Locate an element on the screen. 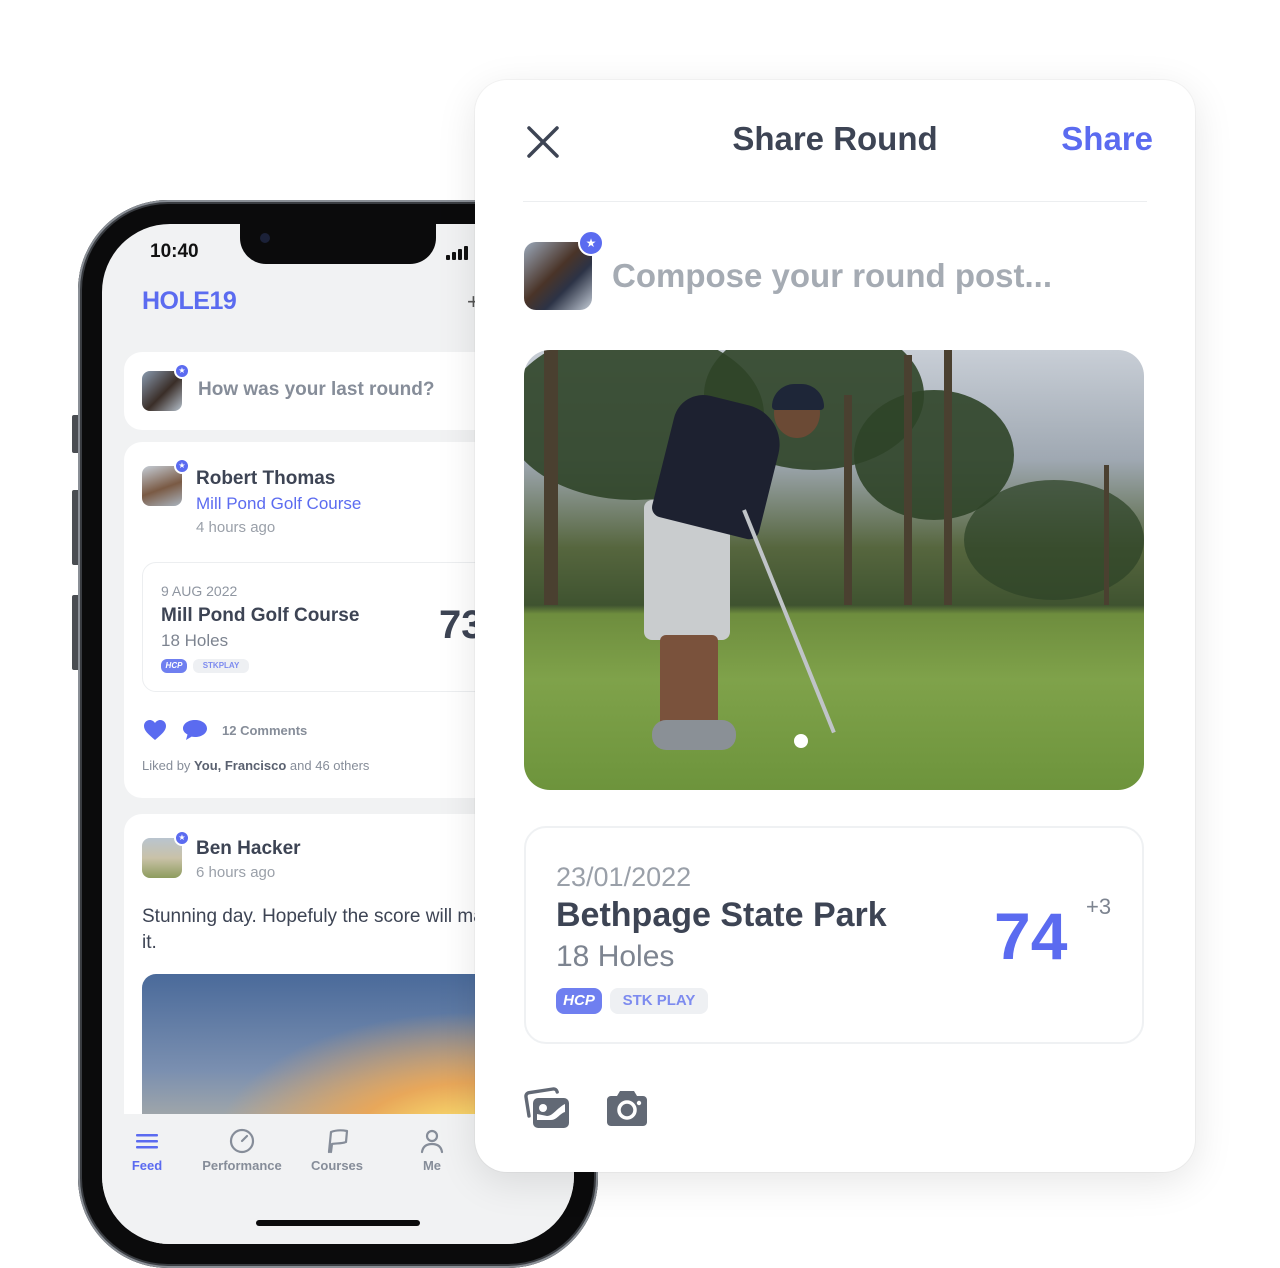 Image resolution: width=1280 pixels, height=1268 pixels. share-button: Share is located at coordinates (1107, 139).